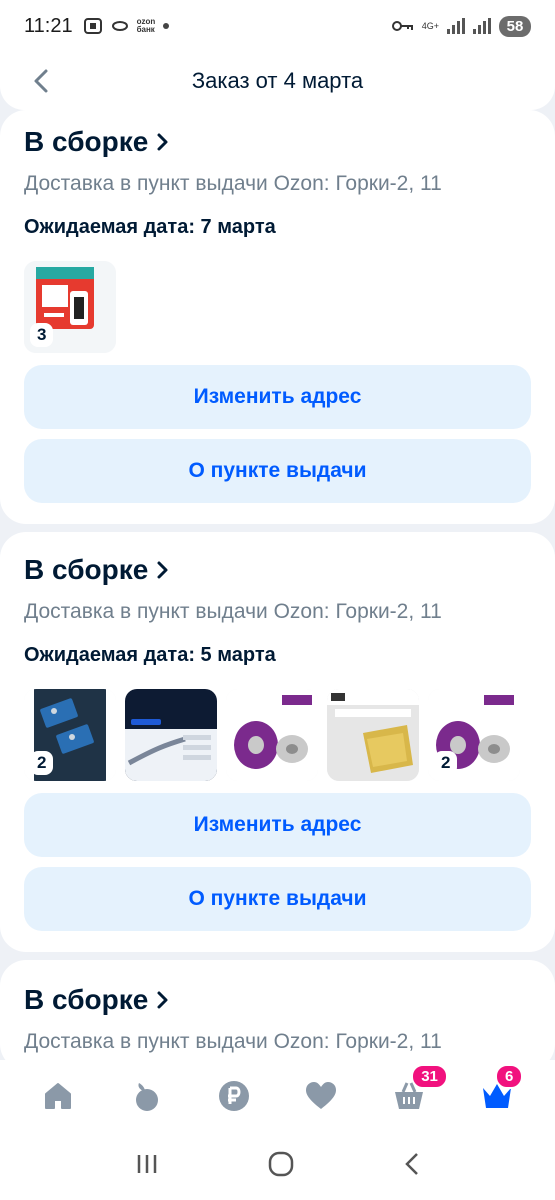 This screenshot has width=555, height=1200. Describe the element at coordinates (277, 26) in the screenshot. I see `status-bar: 11:21 ozon банк 4G+ 58` at that location.